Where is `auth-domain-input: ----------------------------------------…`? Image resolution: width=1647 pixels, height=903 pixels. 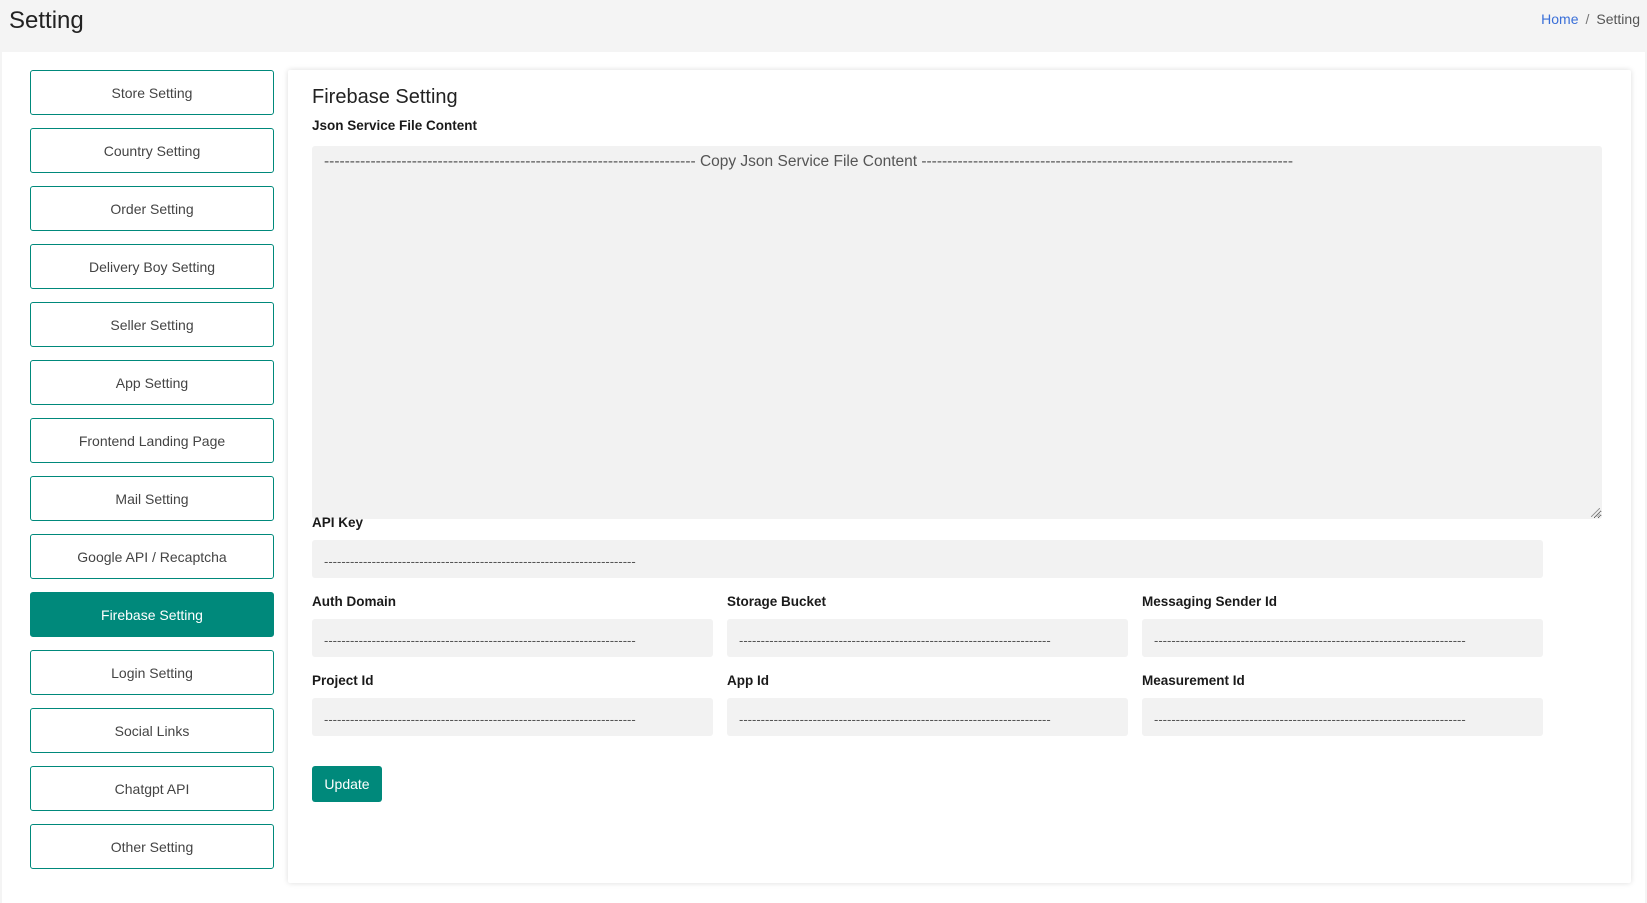
auth-domain-input: ----------------------------------------… is located at coordinates (512, 638).